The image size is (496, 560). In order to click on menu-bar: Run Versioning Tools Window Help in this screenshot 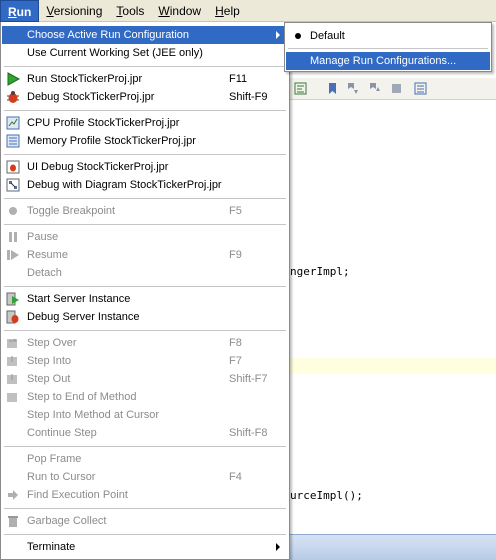, I will do `click(248, 11)`.